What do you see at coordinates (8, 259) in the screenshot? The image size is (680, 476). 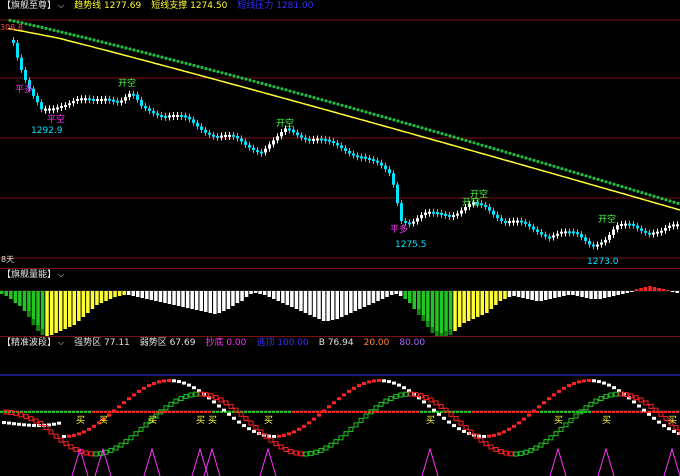 I see `period-label: 8天` at bounding box center [8, 259].